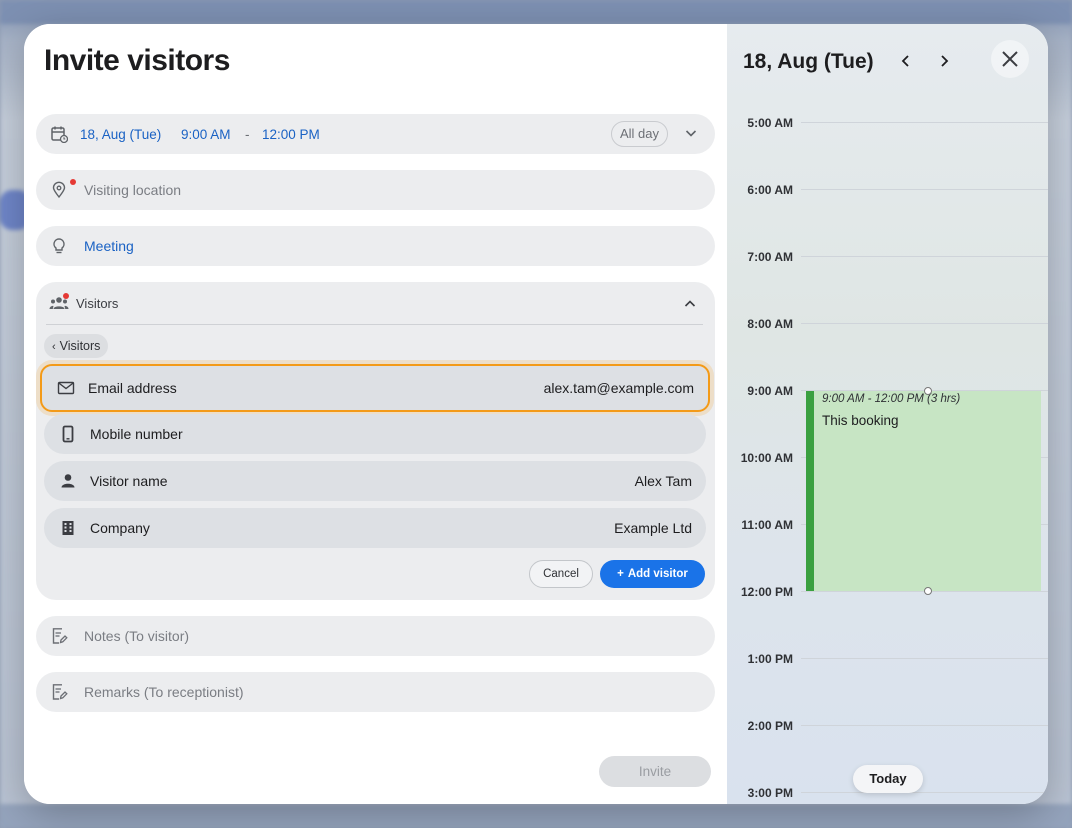 The image size is (1072, 828). Describe the element at coordinates (891, 399) in the screenshot. I see `booking-time: 9:00 AM - 12:00 PM (3 hrs)` at that location.